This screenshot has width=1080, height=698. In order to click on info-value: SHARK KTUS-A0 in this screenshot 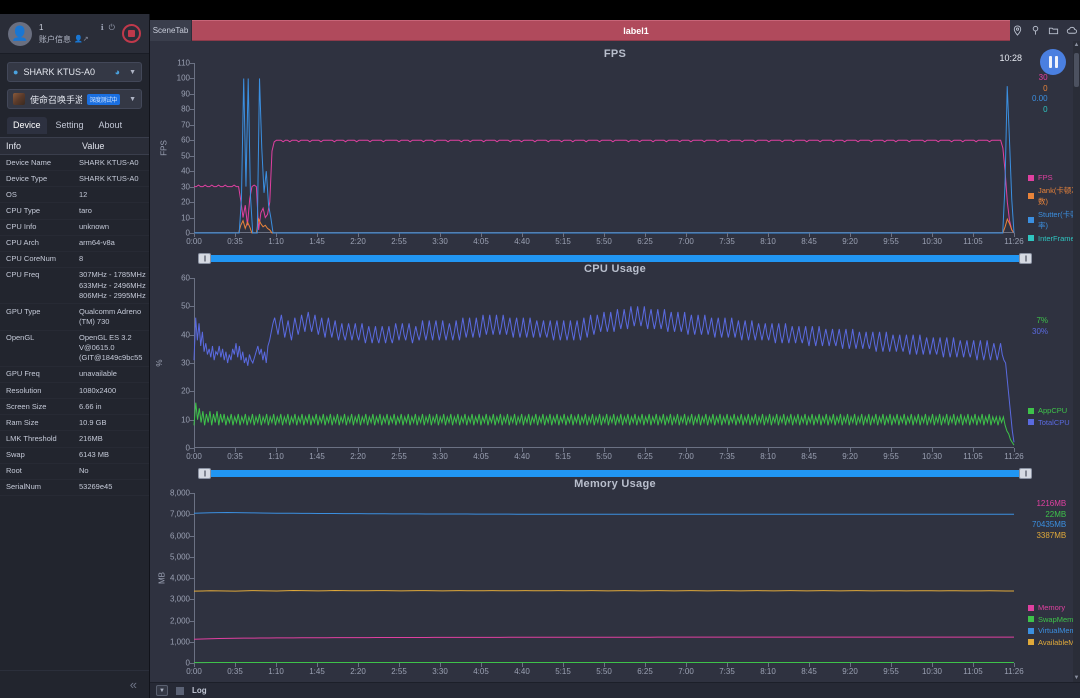, I will do `click(109, 162)`.